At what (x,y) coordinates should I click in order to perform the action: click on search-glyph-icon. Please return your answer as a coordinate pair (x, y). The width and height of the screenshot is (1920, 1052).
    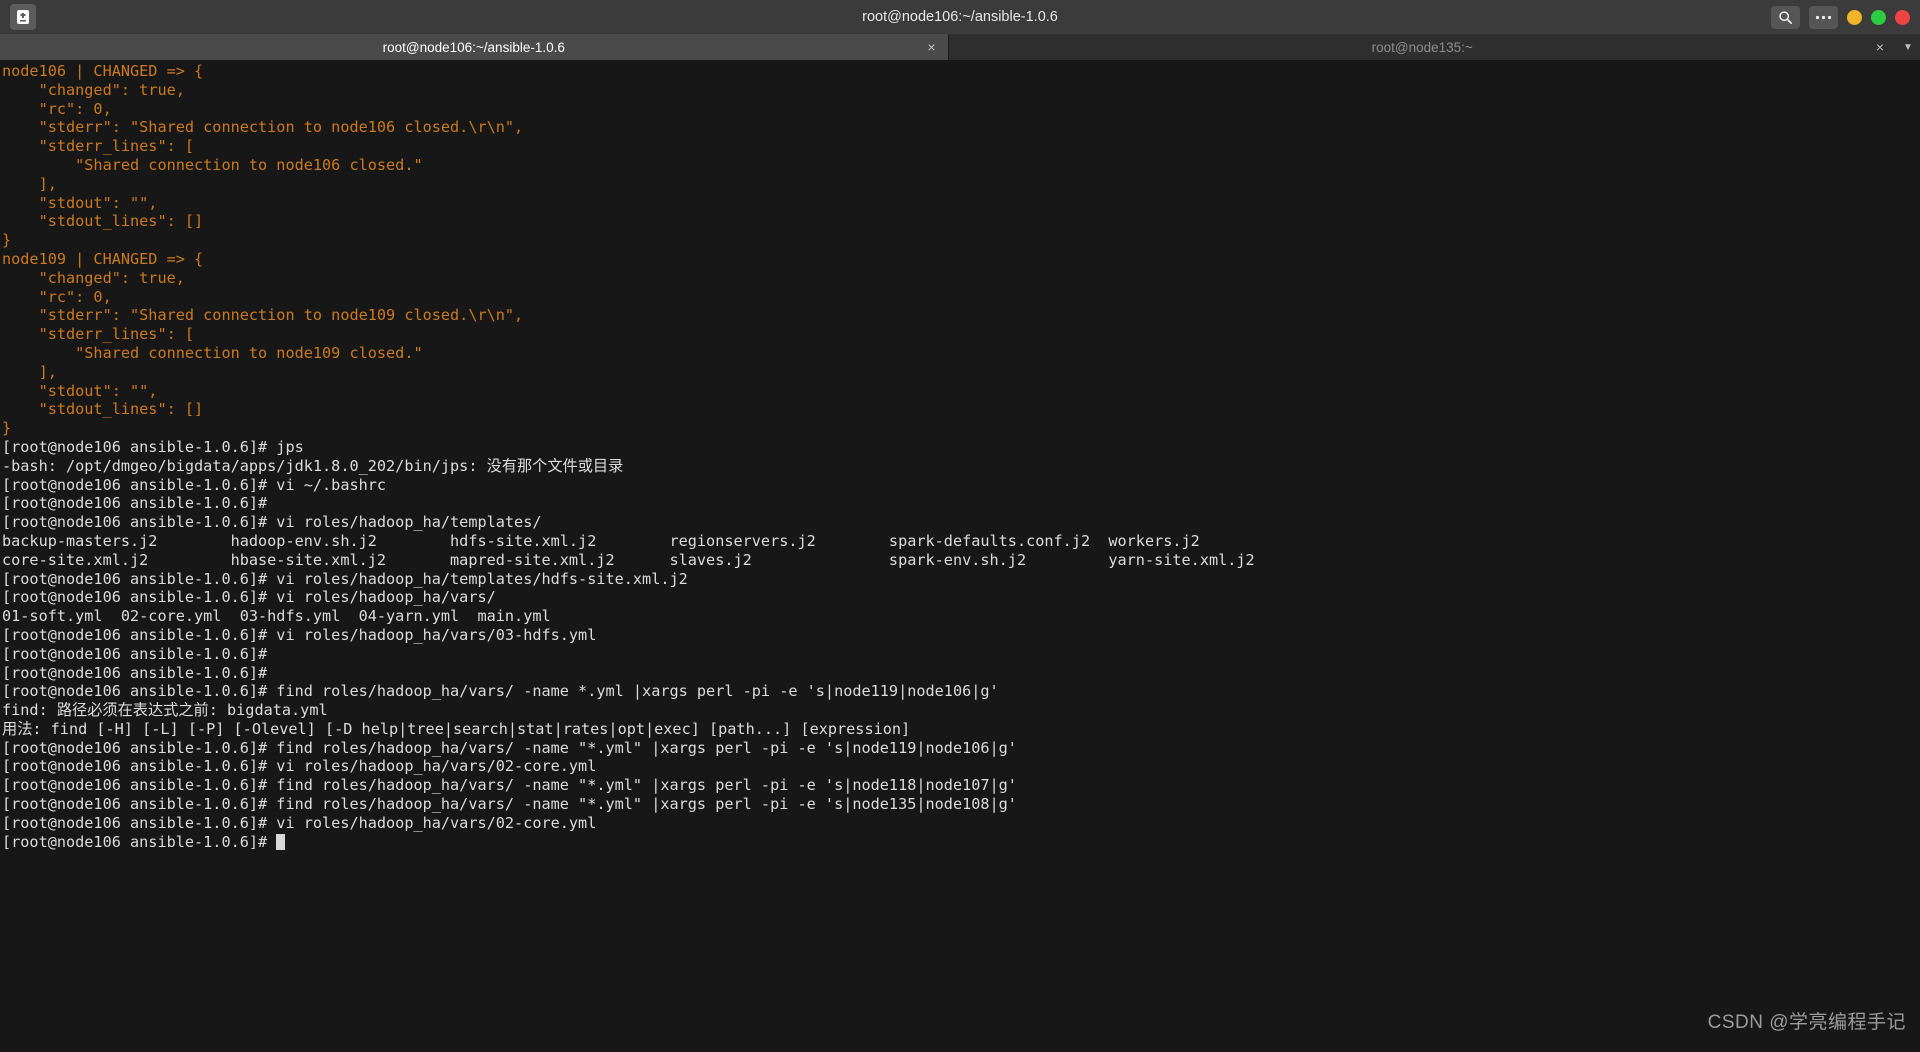
    Looking at the image, I should click on (1785, 17).